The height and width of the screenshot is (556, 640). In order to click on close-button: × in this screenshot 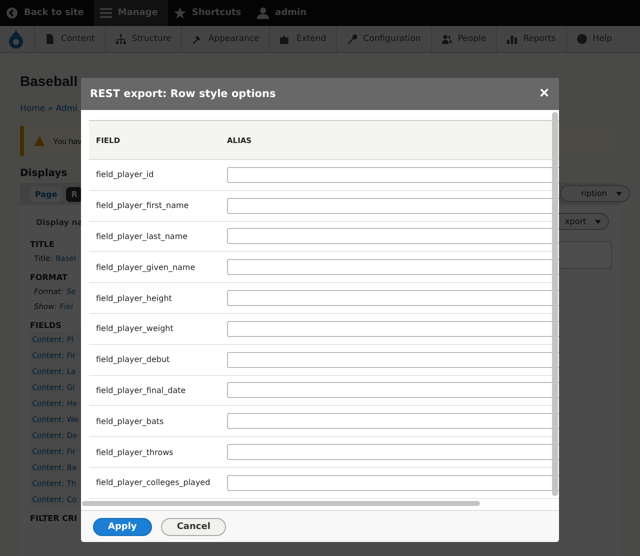, I will do `click(544, 94)`.